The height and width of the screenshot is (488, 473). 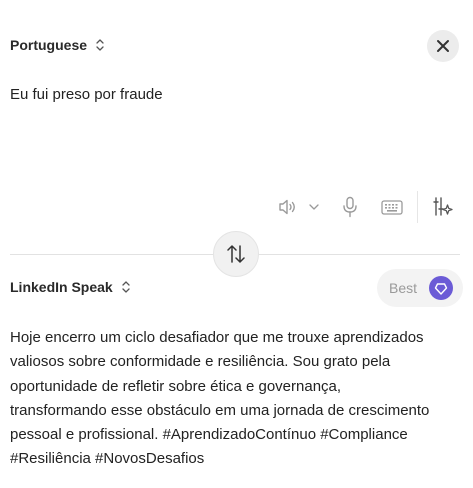 What do you see at coordinates (420, 288) in the screenshot?
I see `best-toggle: Best` at bounding box center [420, 288].